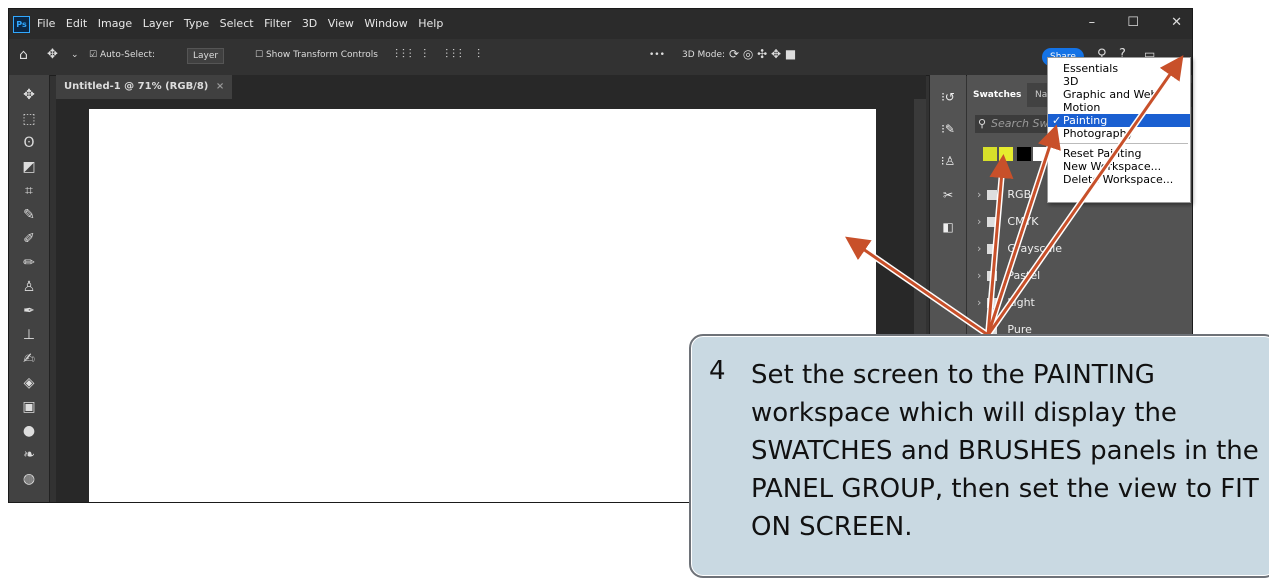 The image size is (1269, 578). What do you see at coordinates (948, 161) in the screenshot?
I see `clone-source-panel-icon: ⁝♙` at bounding box center [948, 161].